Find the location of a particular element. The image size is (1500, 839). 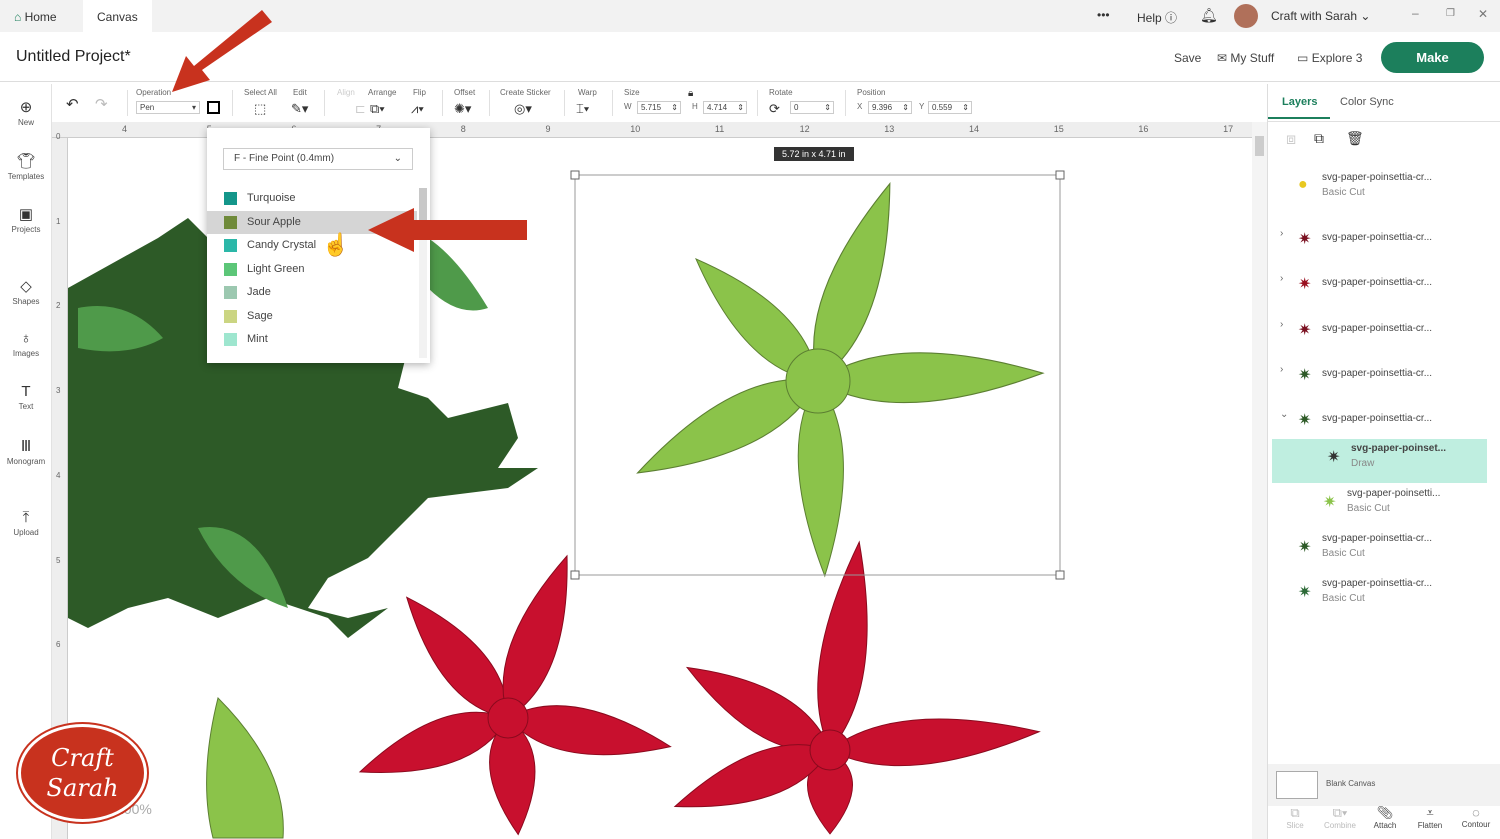

pen-type-select: F - Fine Point (0.4mm) ⌄ is located at coordinates (318, 159).